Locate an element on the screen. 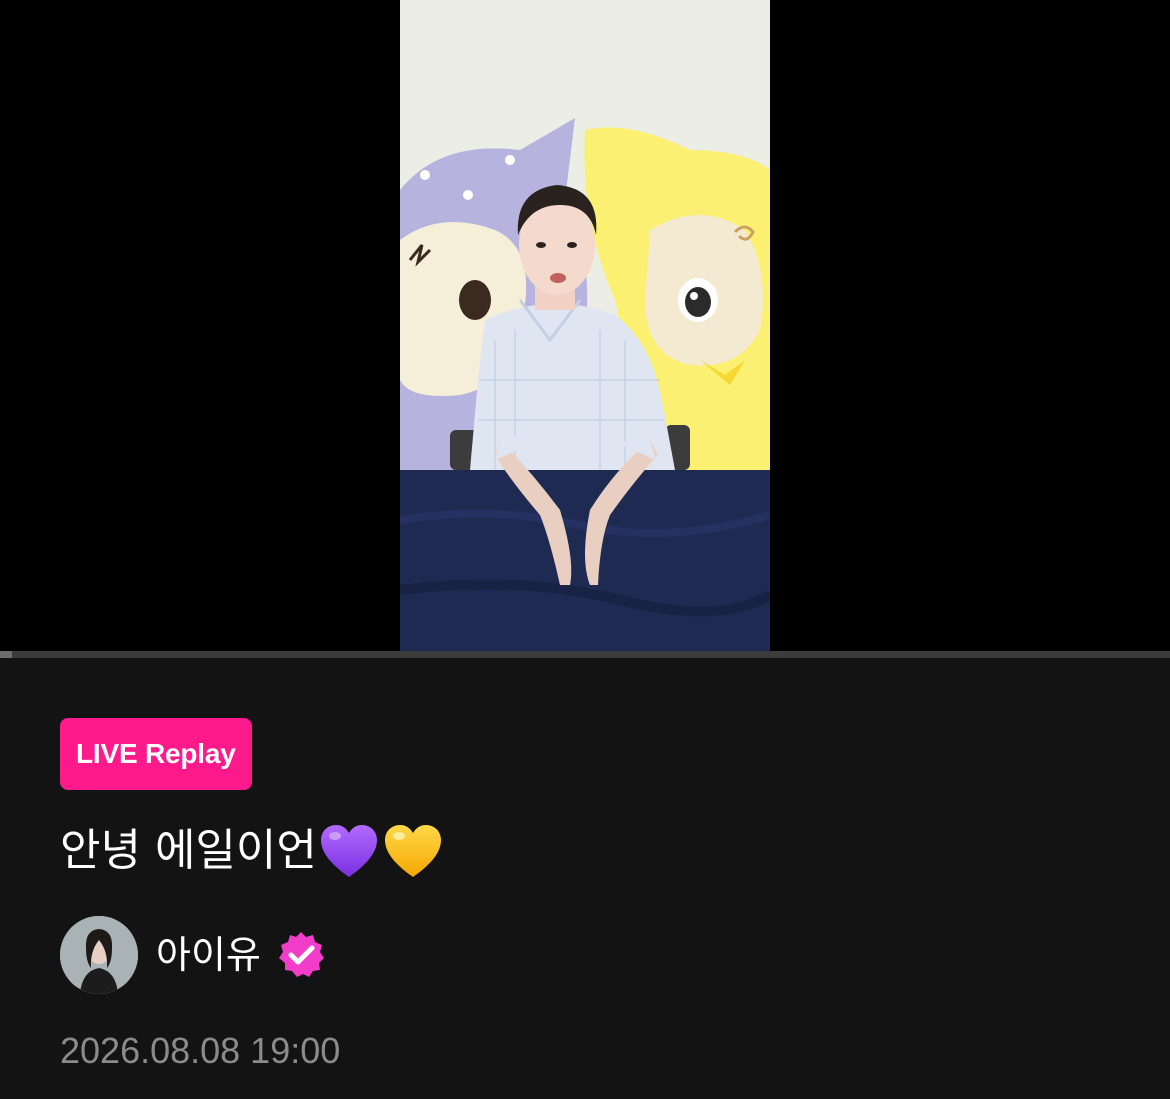 The image size is (1170, 1099). post-title: 안녕 에일이언 is located at coordinates (252, 851).